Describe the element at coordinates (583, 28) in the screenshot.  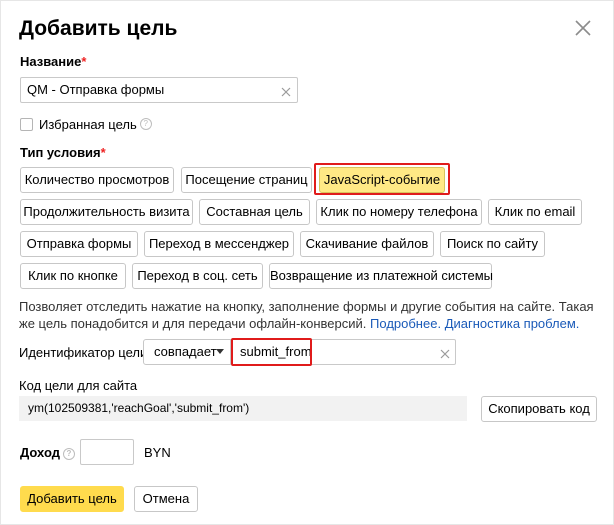
I see `close-icon` at that location.